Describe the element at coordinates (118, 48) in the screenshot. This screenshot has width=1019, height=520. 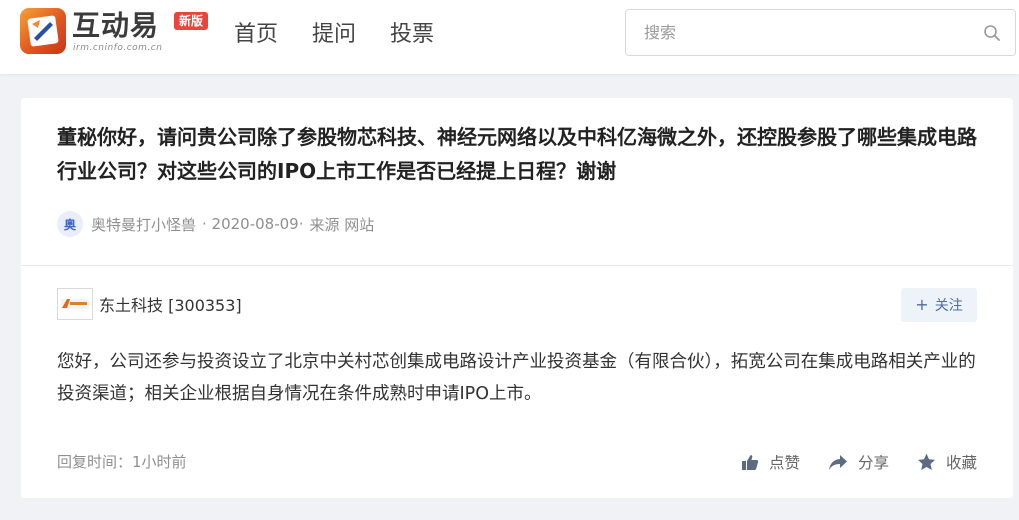
I see `logo-domain: irm.cninfo.com.cn` at that location.